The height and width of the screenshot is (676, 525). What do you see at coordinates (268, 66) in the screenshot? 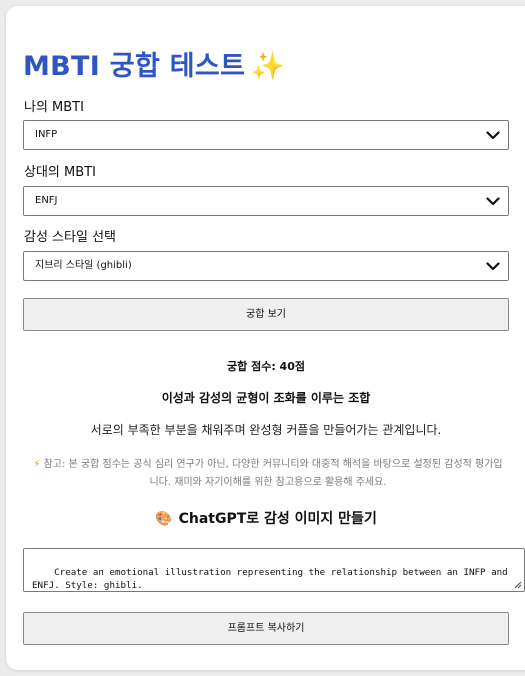
I see `sparkle-icon: ✨` at bounding box center [268, 66].